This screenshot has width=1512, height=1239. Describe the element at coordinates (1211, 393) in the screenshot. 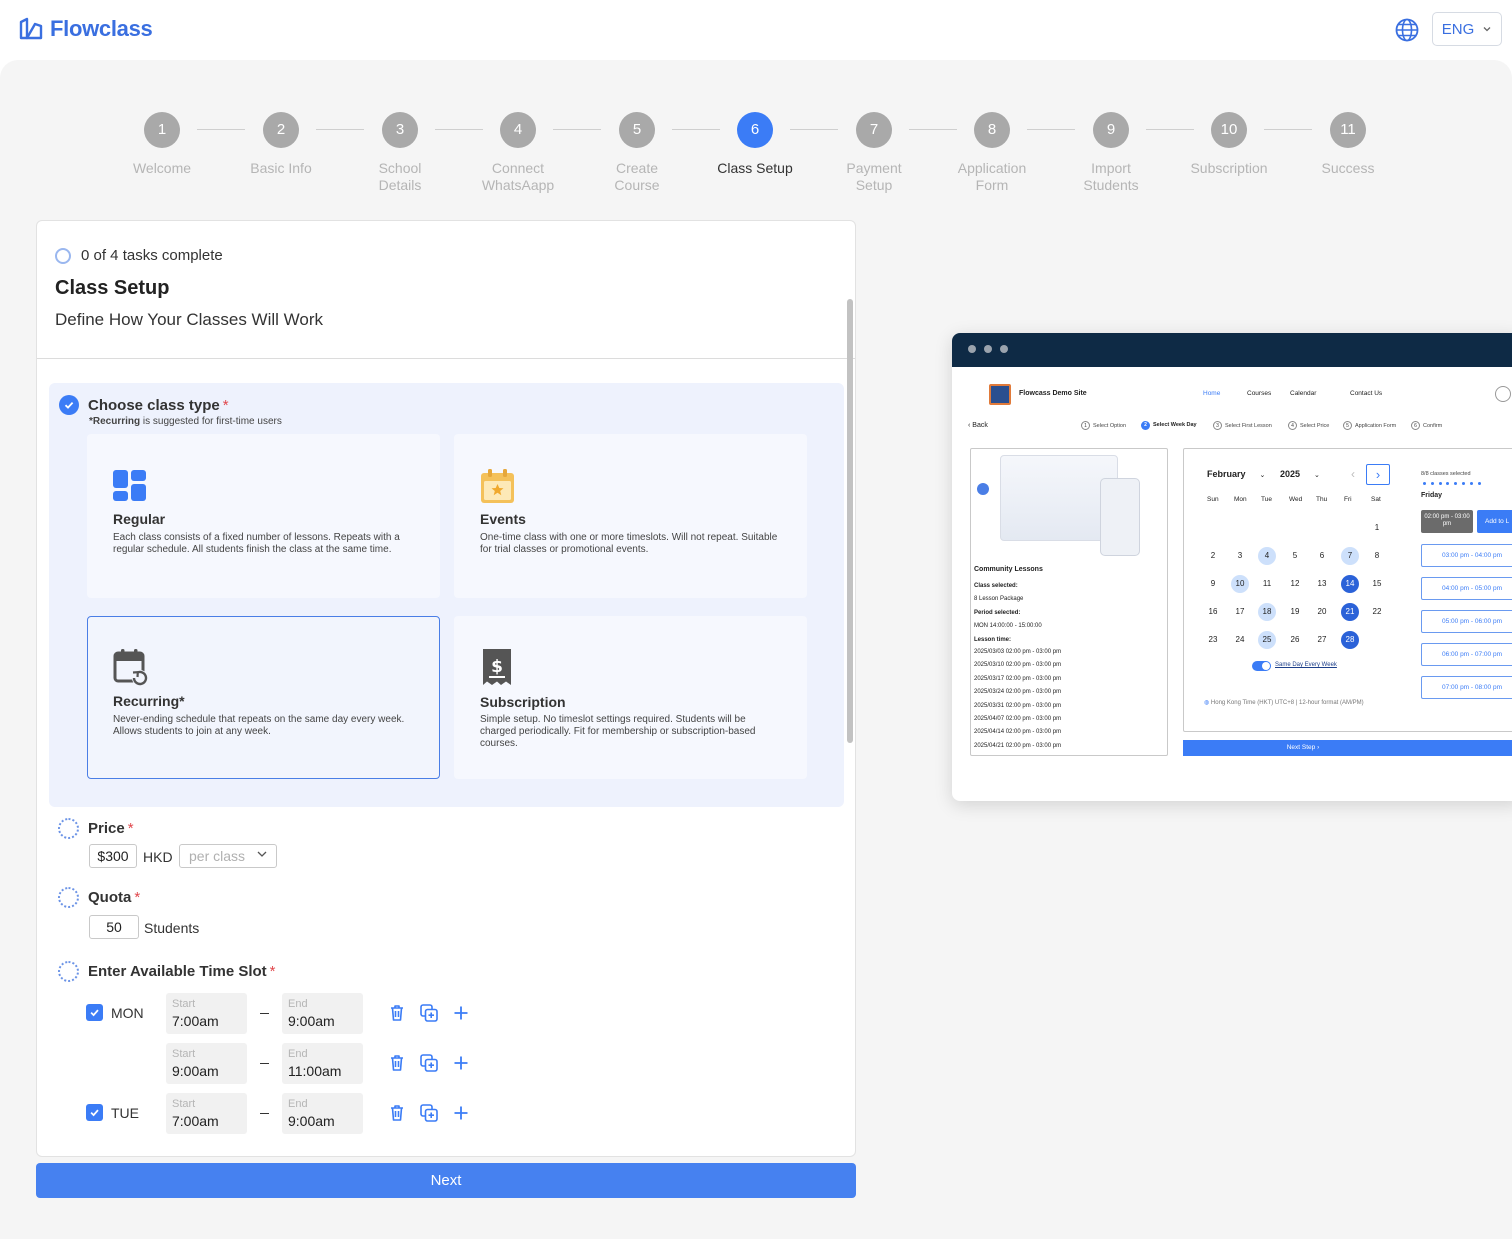

I see `preview-nav-home: Home` at that location.